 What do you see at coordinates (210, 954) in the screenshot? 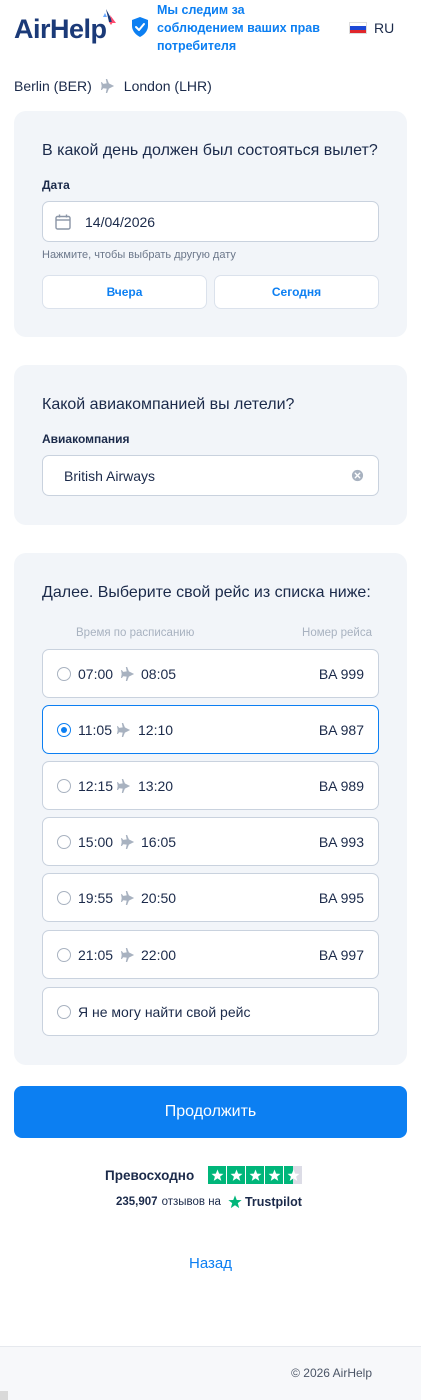
I see `flight-option: 21:05 22:00 BA 997` at bounding box center [210, 954].